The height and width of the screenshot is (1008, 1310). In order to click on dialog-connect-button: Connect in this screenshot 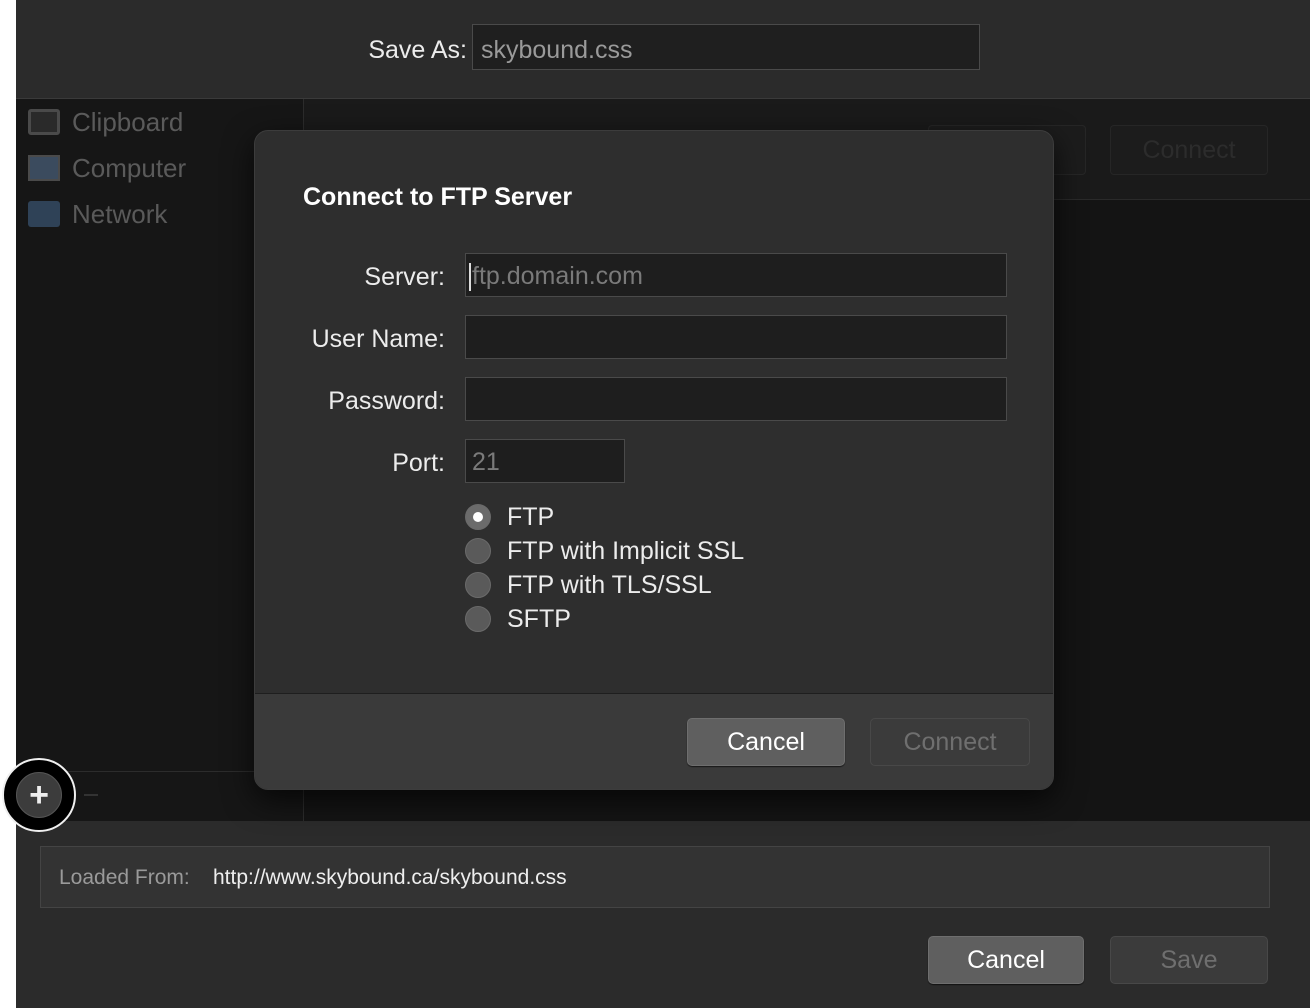, I will do `click(950, 742)`.